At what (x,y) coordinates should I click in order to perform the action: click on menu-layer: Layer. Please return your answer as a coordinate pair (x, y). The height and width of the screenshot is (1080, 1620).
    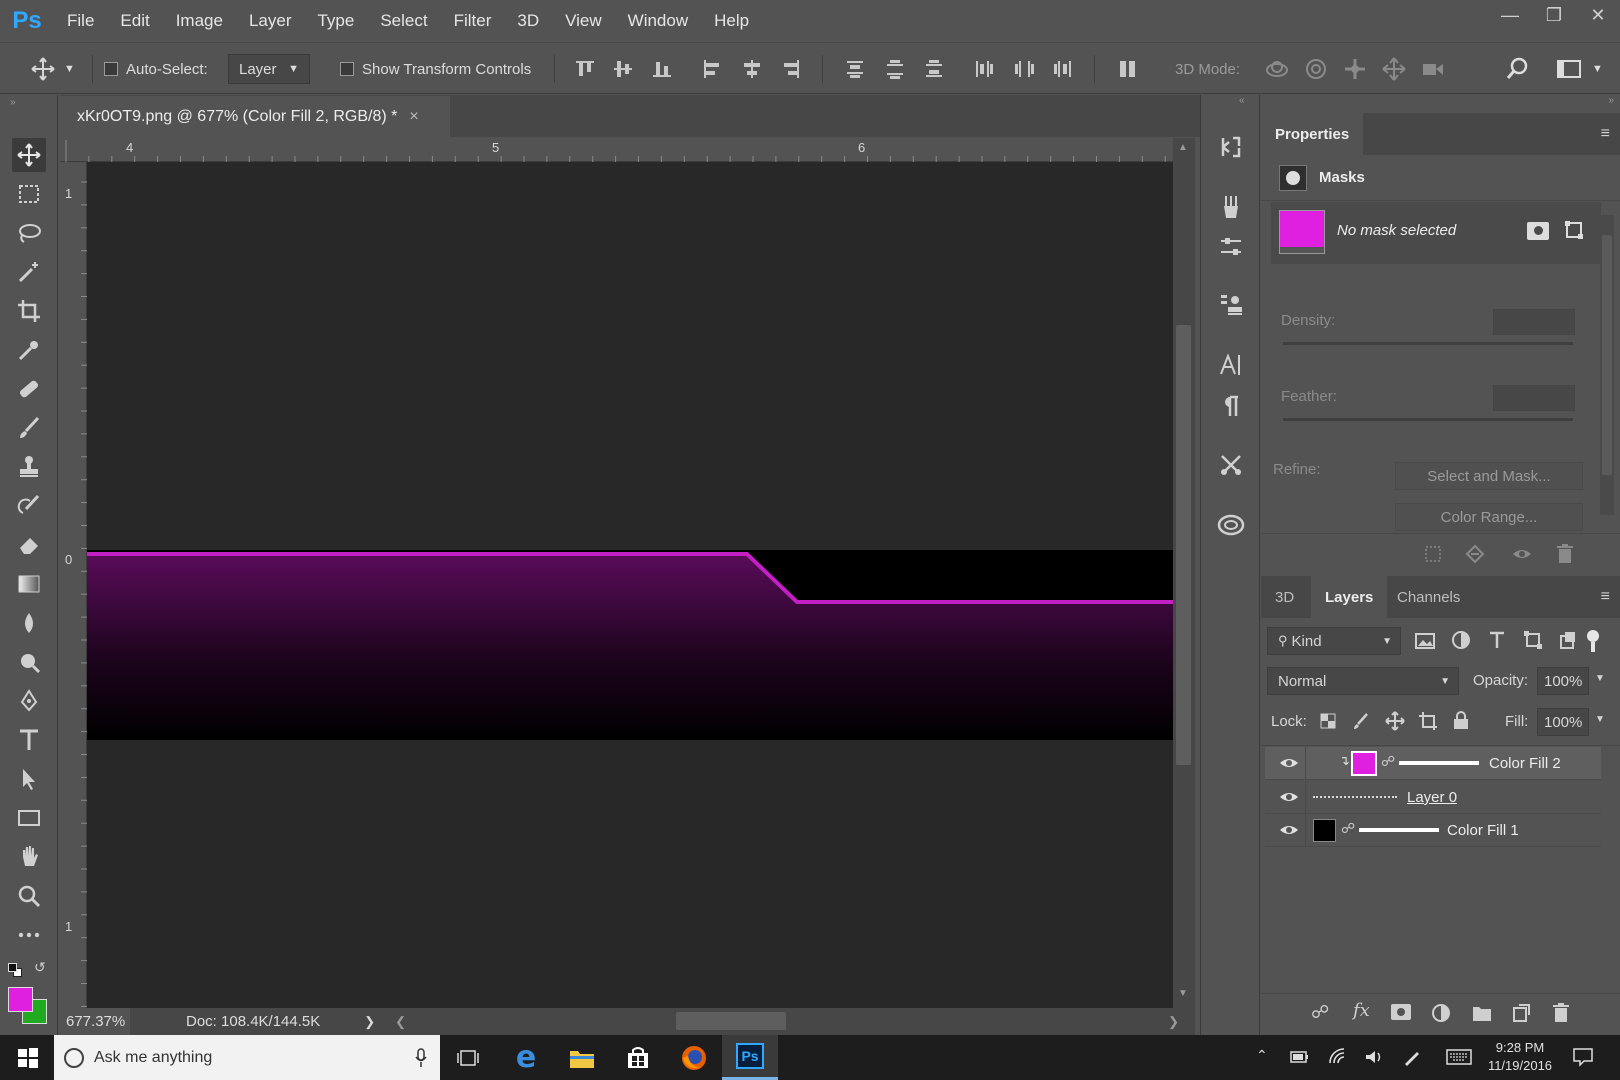
    Looking at the image, I should click on (270, 21).